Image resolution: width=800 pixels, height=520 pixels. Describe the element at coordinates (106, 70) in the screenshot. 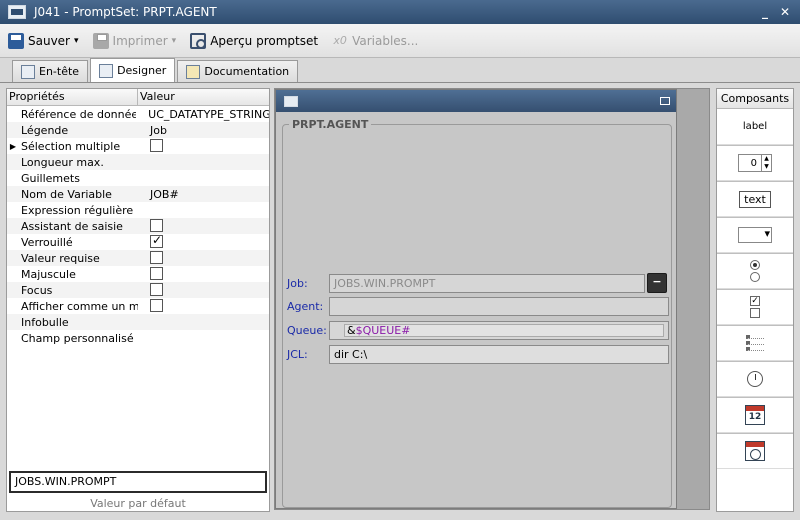

I see `designer-icon` at that location.